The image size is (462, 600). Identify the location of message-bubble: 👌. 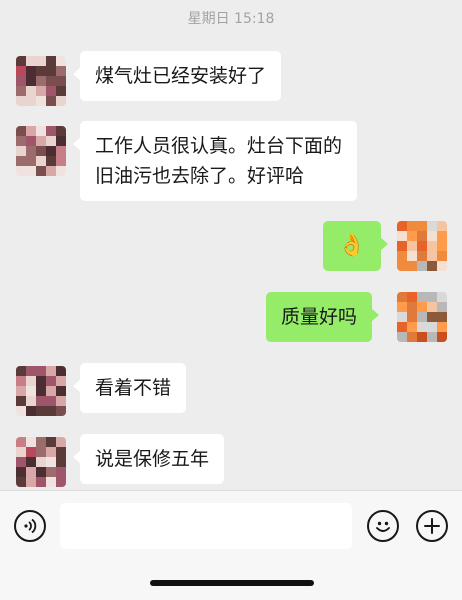
(355, 246).